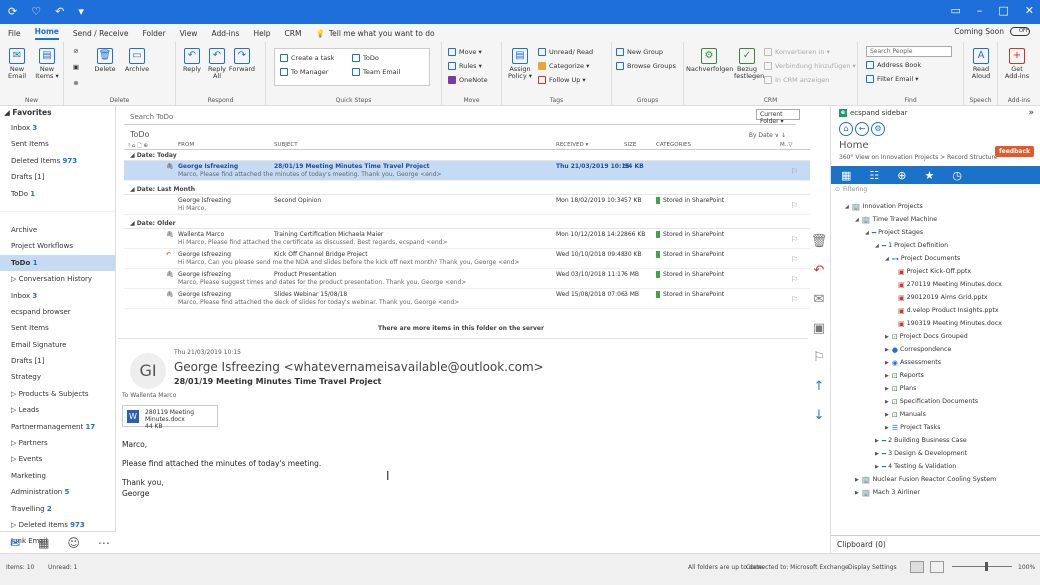 The height and width of the screenshot is (585, 1040). I want to click on cleanup-icon: ▣, so click(76, 67).